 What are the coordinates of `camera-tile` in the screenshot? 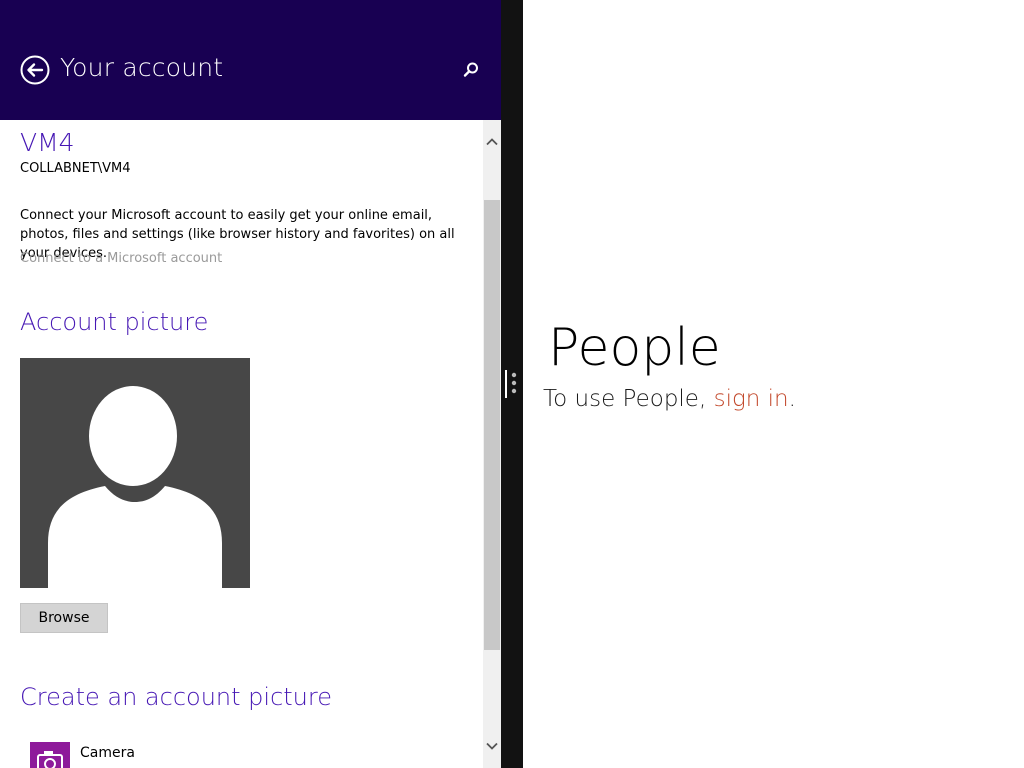 It's located at (50, 755).